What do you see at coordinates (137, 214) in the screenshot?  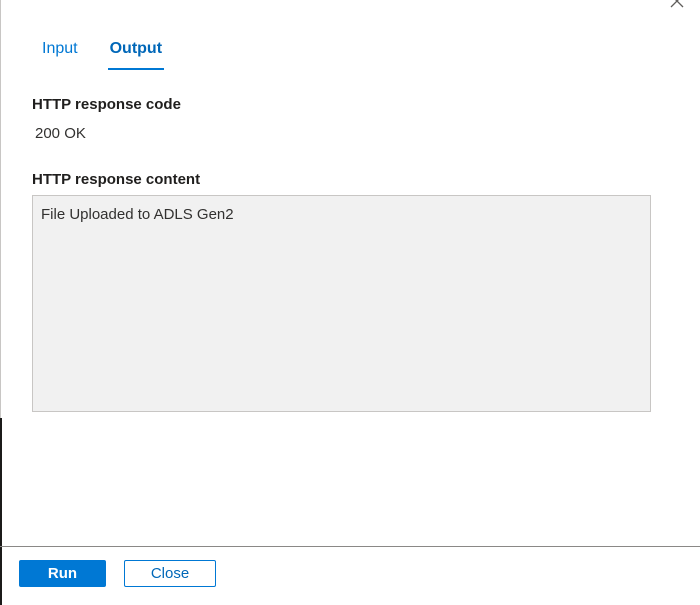 I see `response-content-text: File Uploaded to ADLS Gen2` at bounding box center [137, 214].